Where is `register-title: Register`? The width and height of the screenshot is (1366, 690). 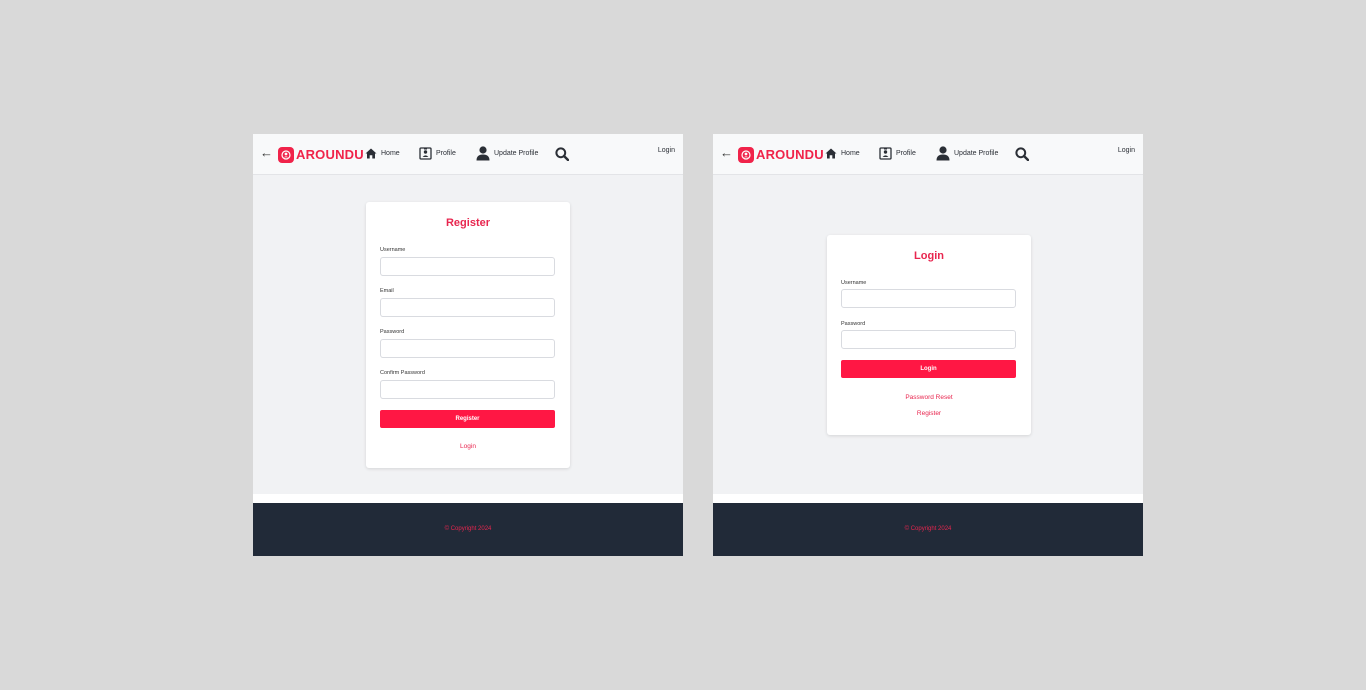
register-title: Register is located at coordinates (468, 223).